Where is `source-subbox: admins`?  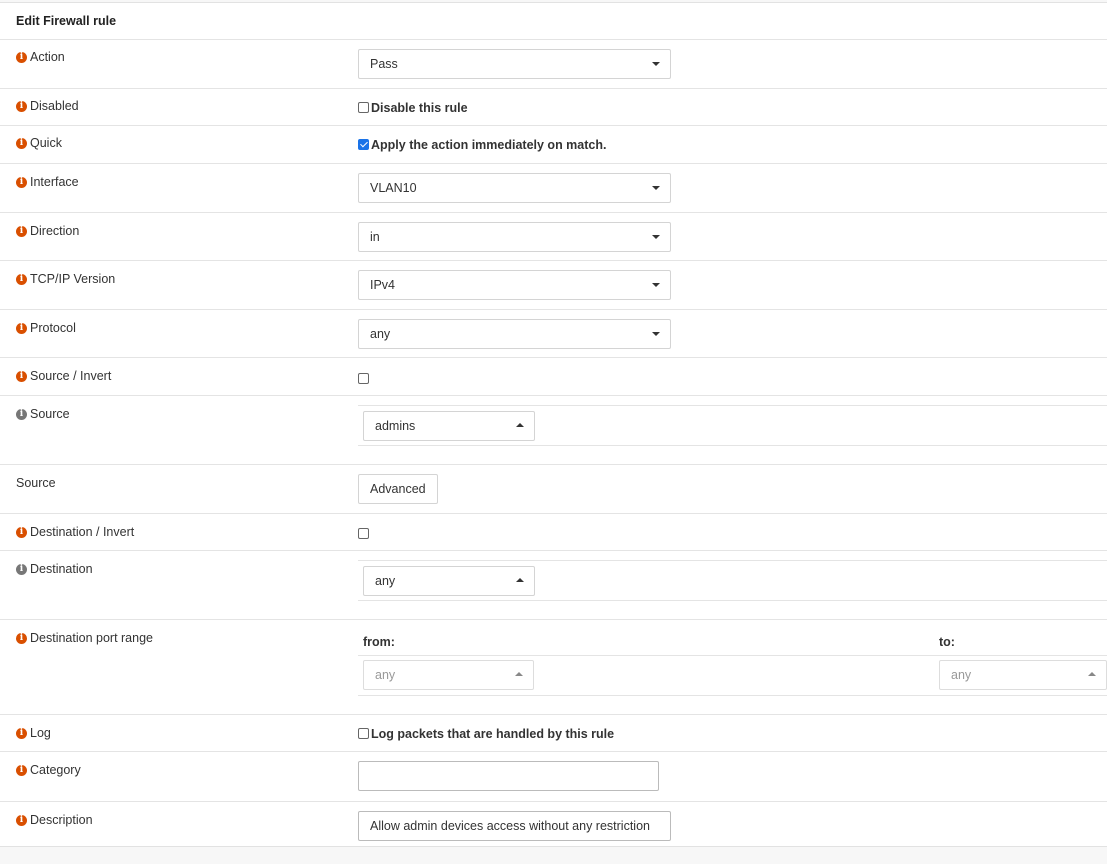 source-subbox: admins is located at coordinates (732, 425).